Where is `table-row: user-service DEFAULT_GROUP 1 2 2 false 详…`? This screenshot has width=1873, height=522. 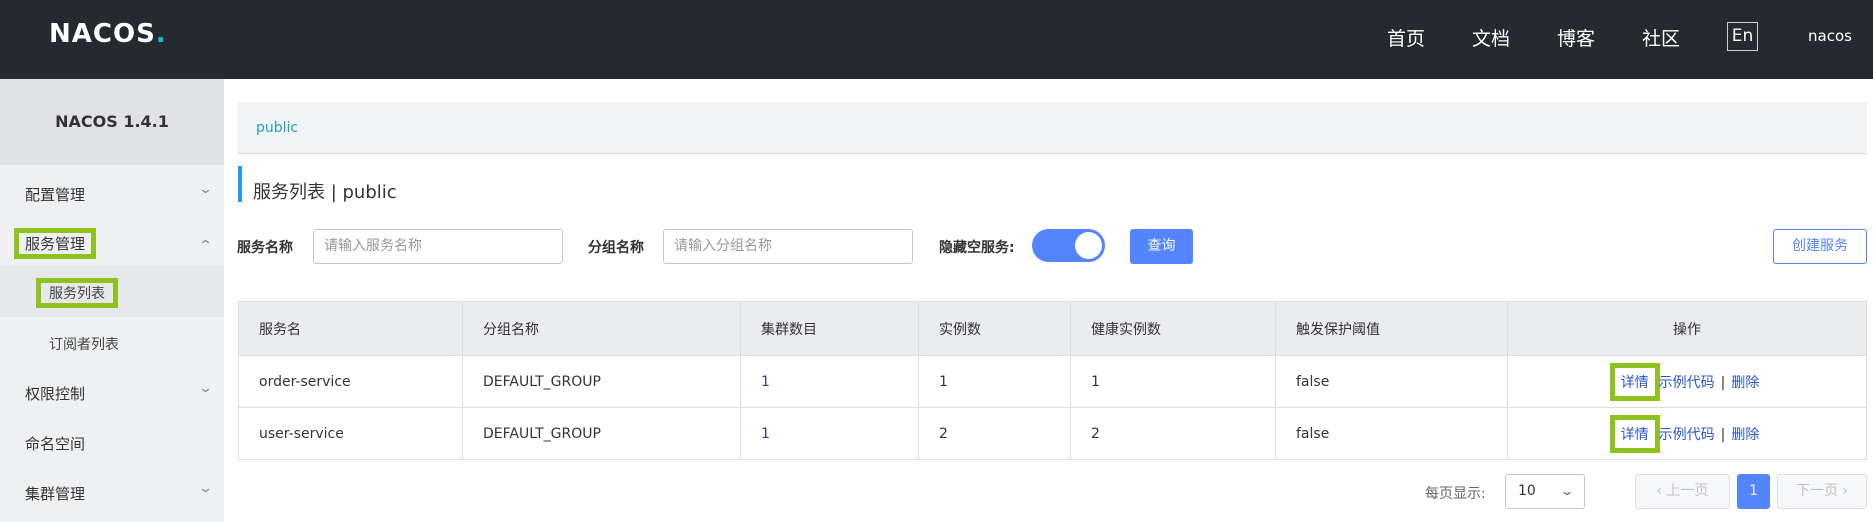
table-row: user-service DEFAULT_GROUP 1 2 2 false 详… is located at coordinates (1052, 433).